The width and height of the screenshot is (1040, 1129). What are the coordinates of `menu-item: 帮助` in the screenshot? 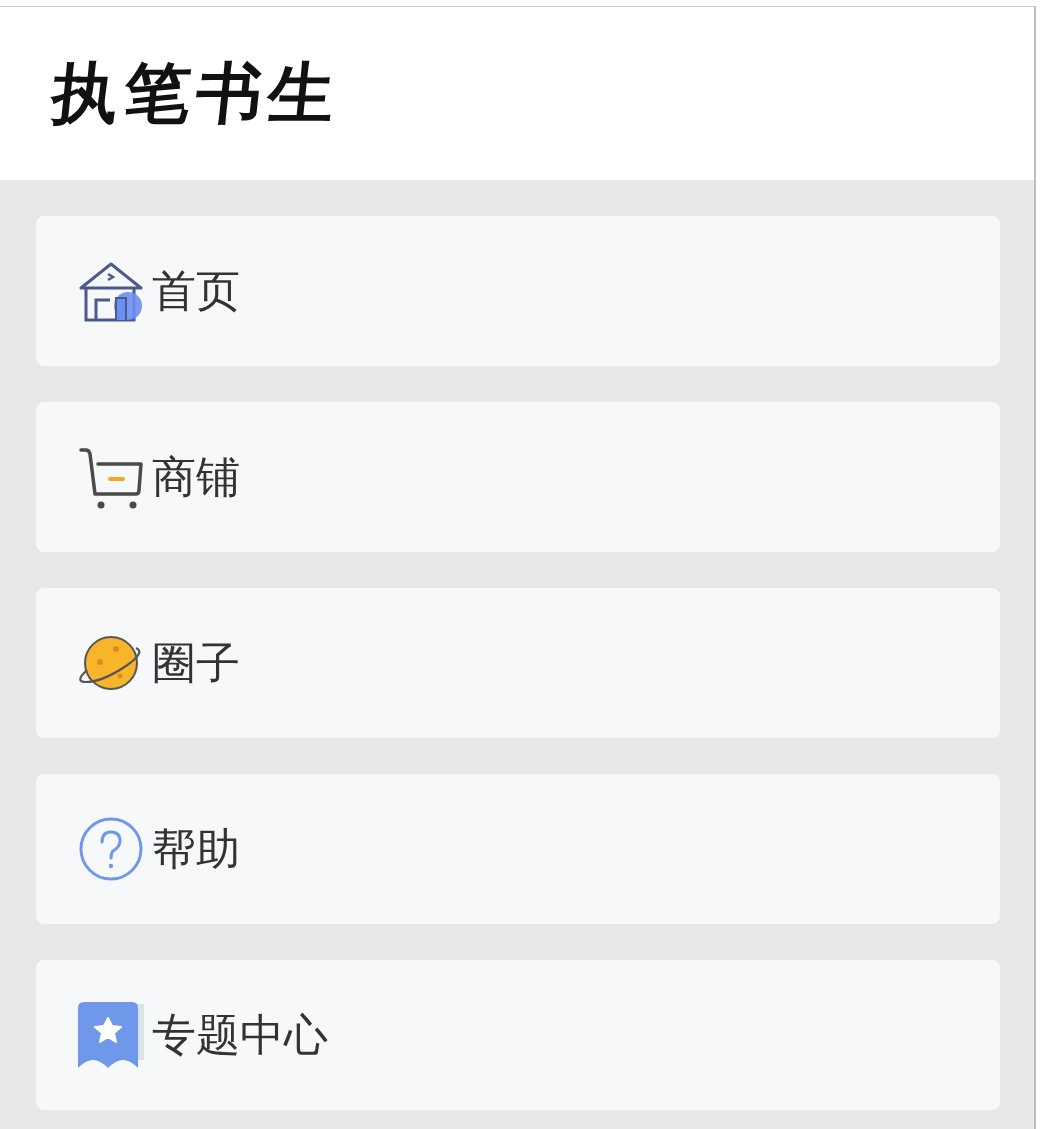 It's located at (518, 849).